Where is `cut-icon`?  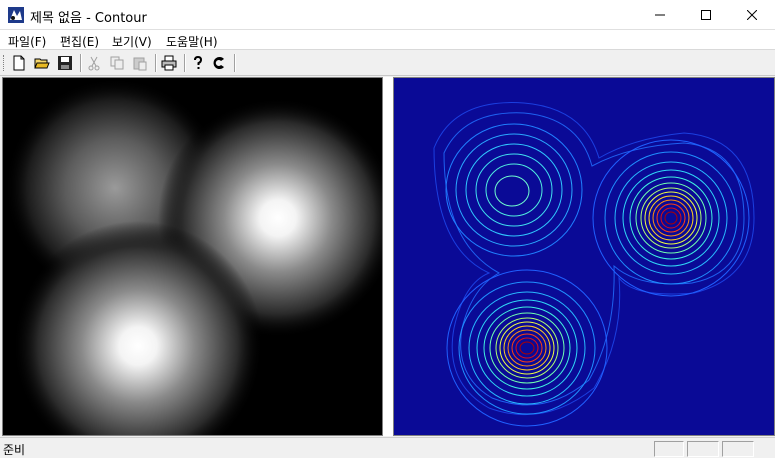
cut-icon is located at coordinates (94, 63).